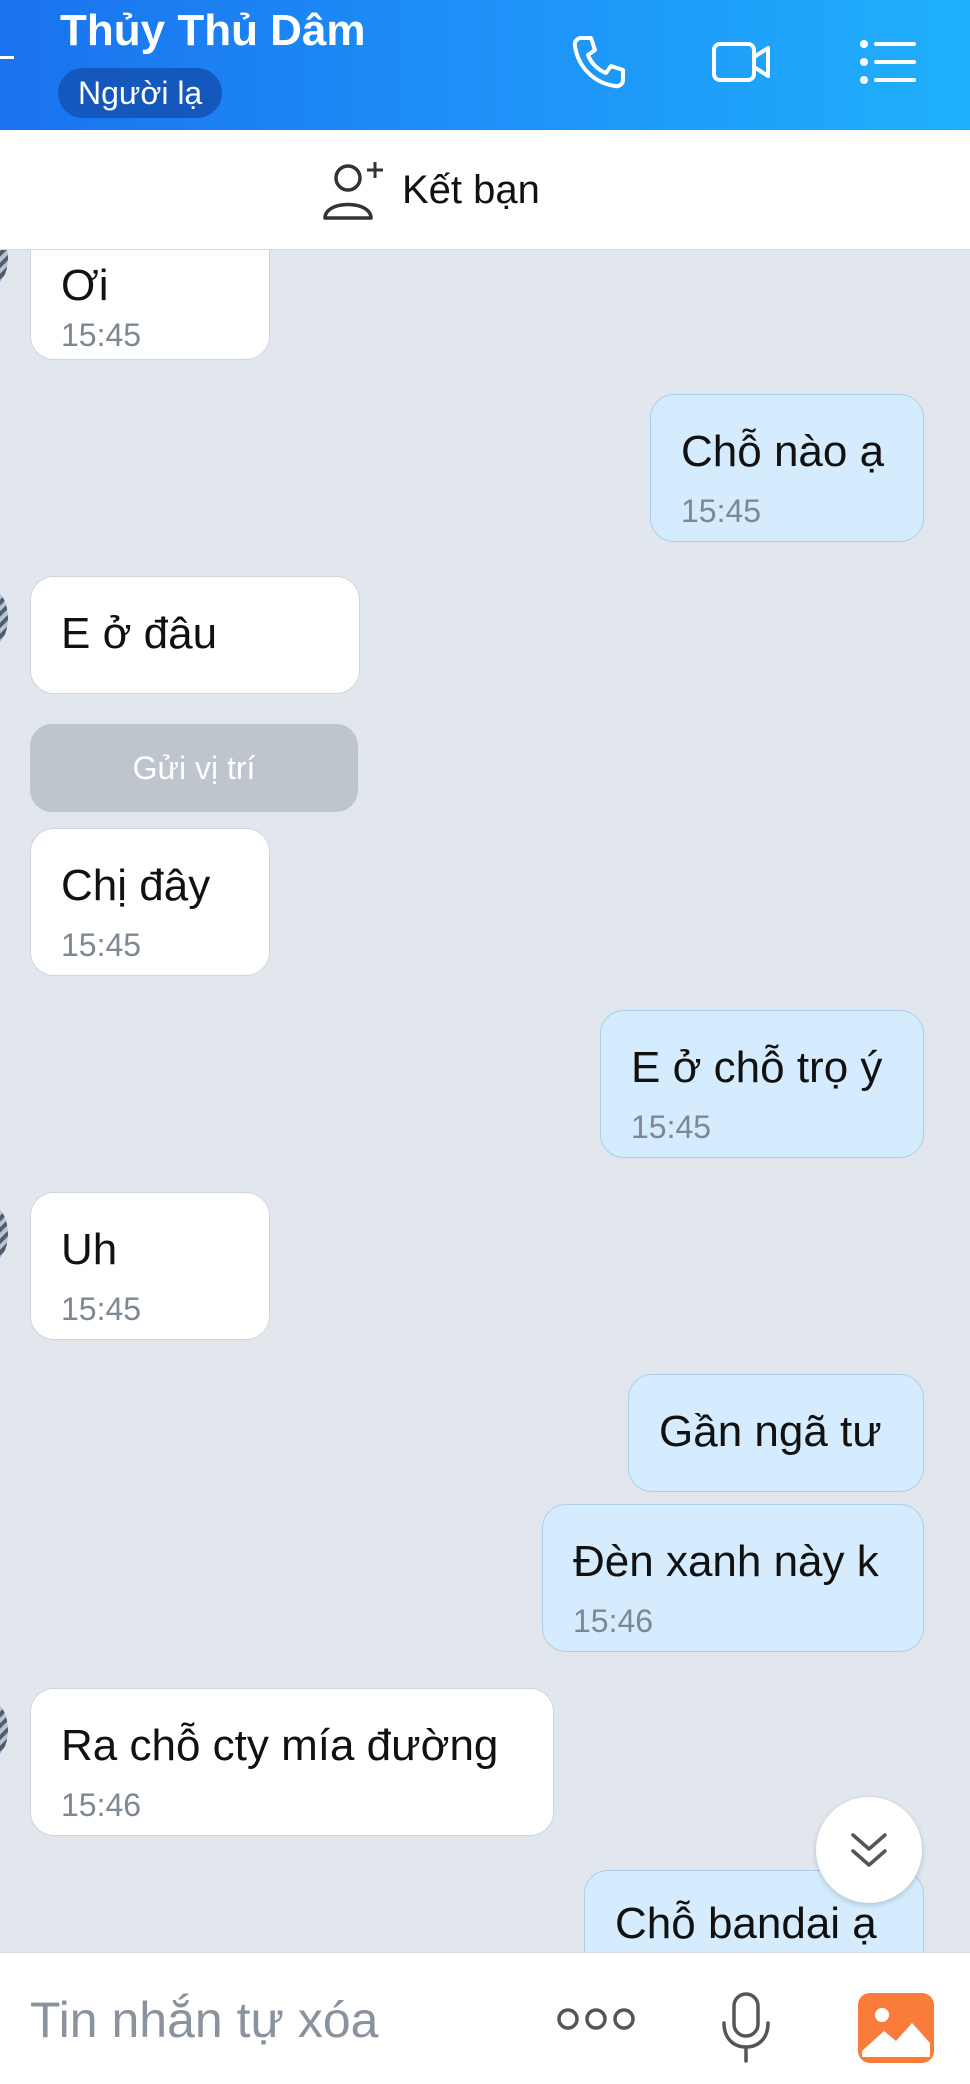 This screenshot has width=970, height=2084. What do you see at coordinates (139, 633) in the screenshot?
I see `message-text: E ở đâu` at bounding box center [139, 633].